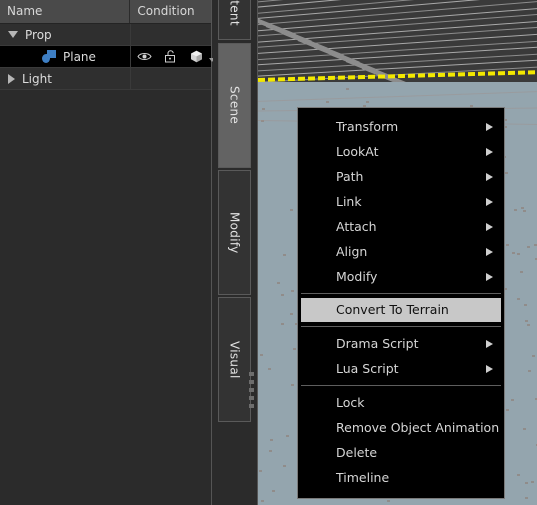 This screenshot has height=505, width=537. Describe the element at coordinates (49, 56) in the screenshot. I see `plane-object-icon` at that location.